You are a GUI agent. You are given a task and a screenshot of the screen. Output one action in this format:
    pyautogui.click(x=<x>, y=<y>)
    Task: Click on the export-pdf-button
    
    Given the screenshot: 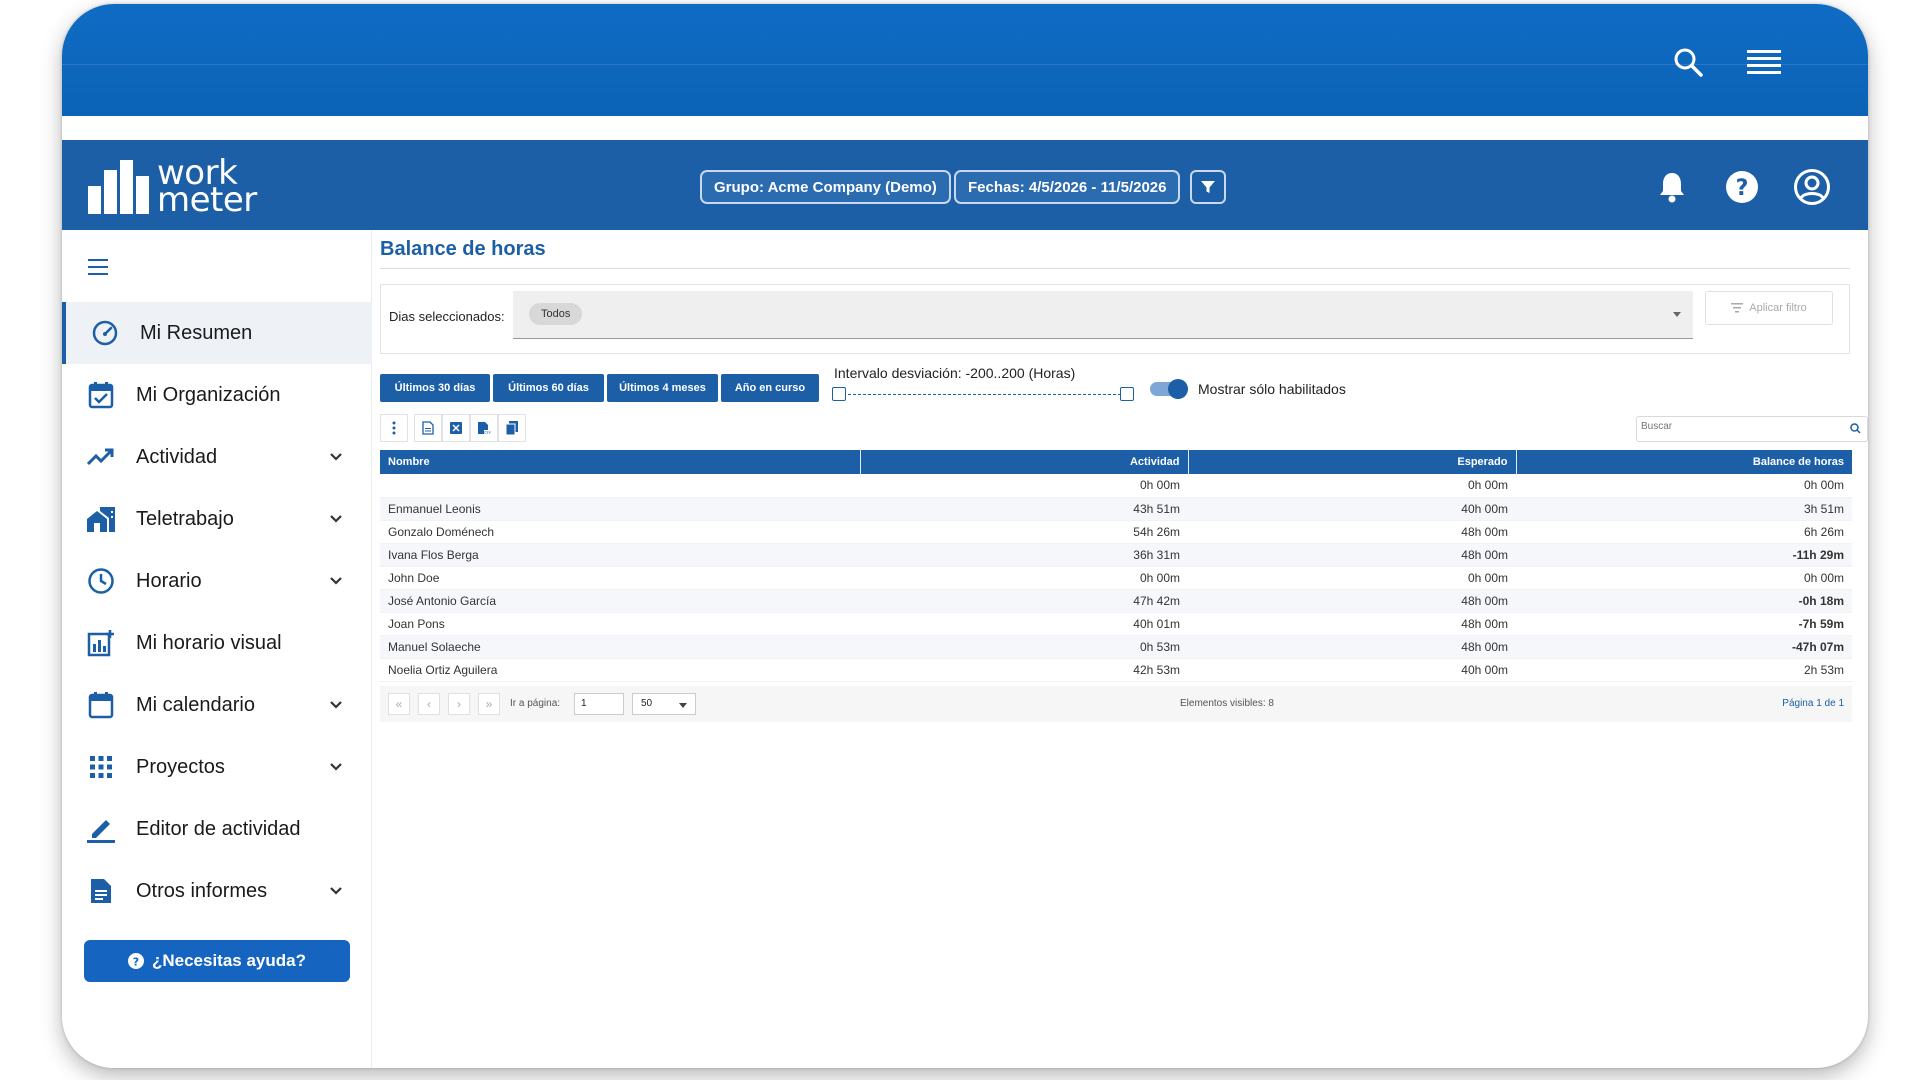 What is the action you would take?
    pyautogui.click(x=428, y=428)
    